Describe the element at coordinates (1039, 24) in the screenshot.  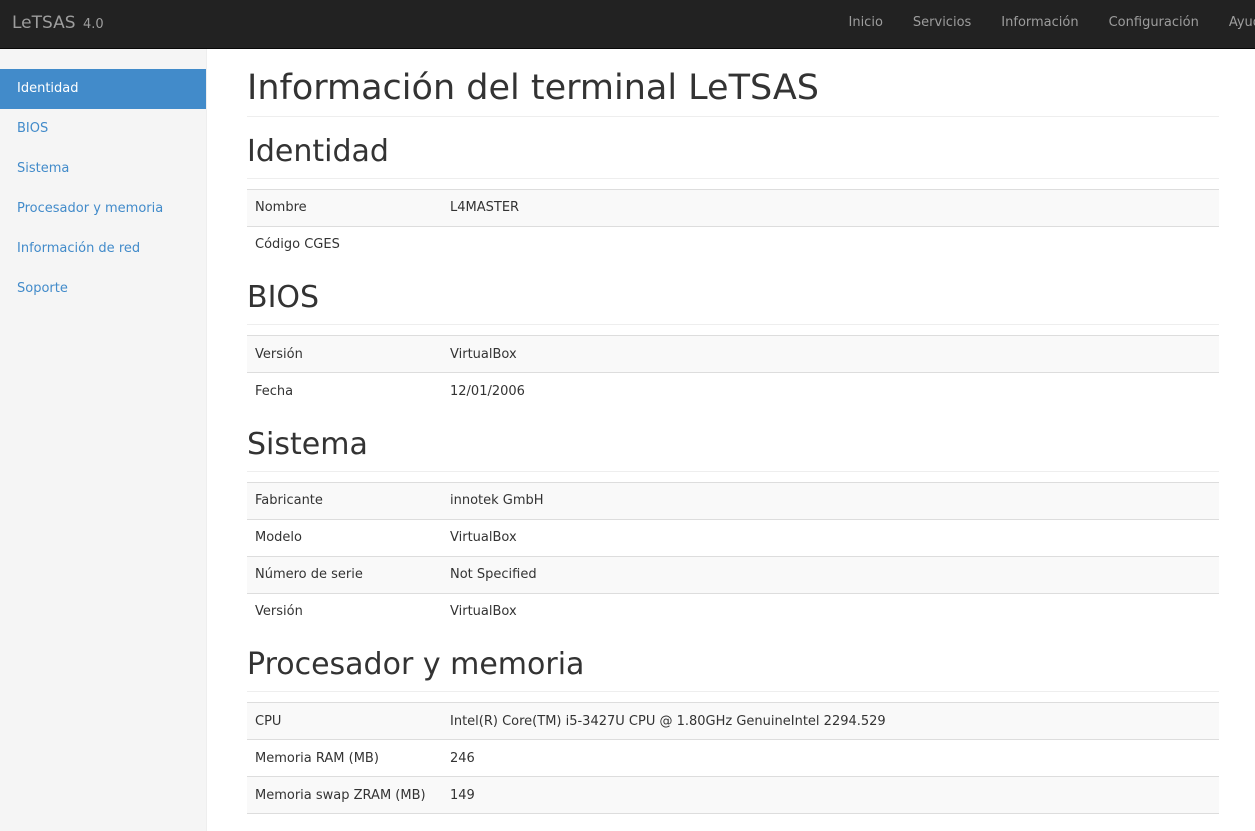
I see `nav-link-informacion: Información` at that location.